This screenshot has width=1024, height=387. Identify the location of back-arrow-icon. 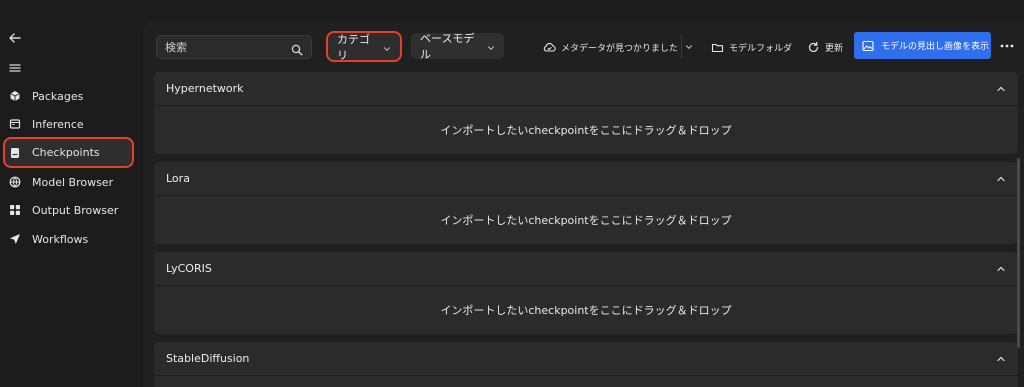
(15, 37).